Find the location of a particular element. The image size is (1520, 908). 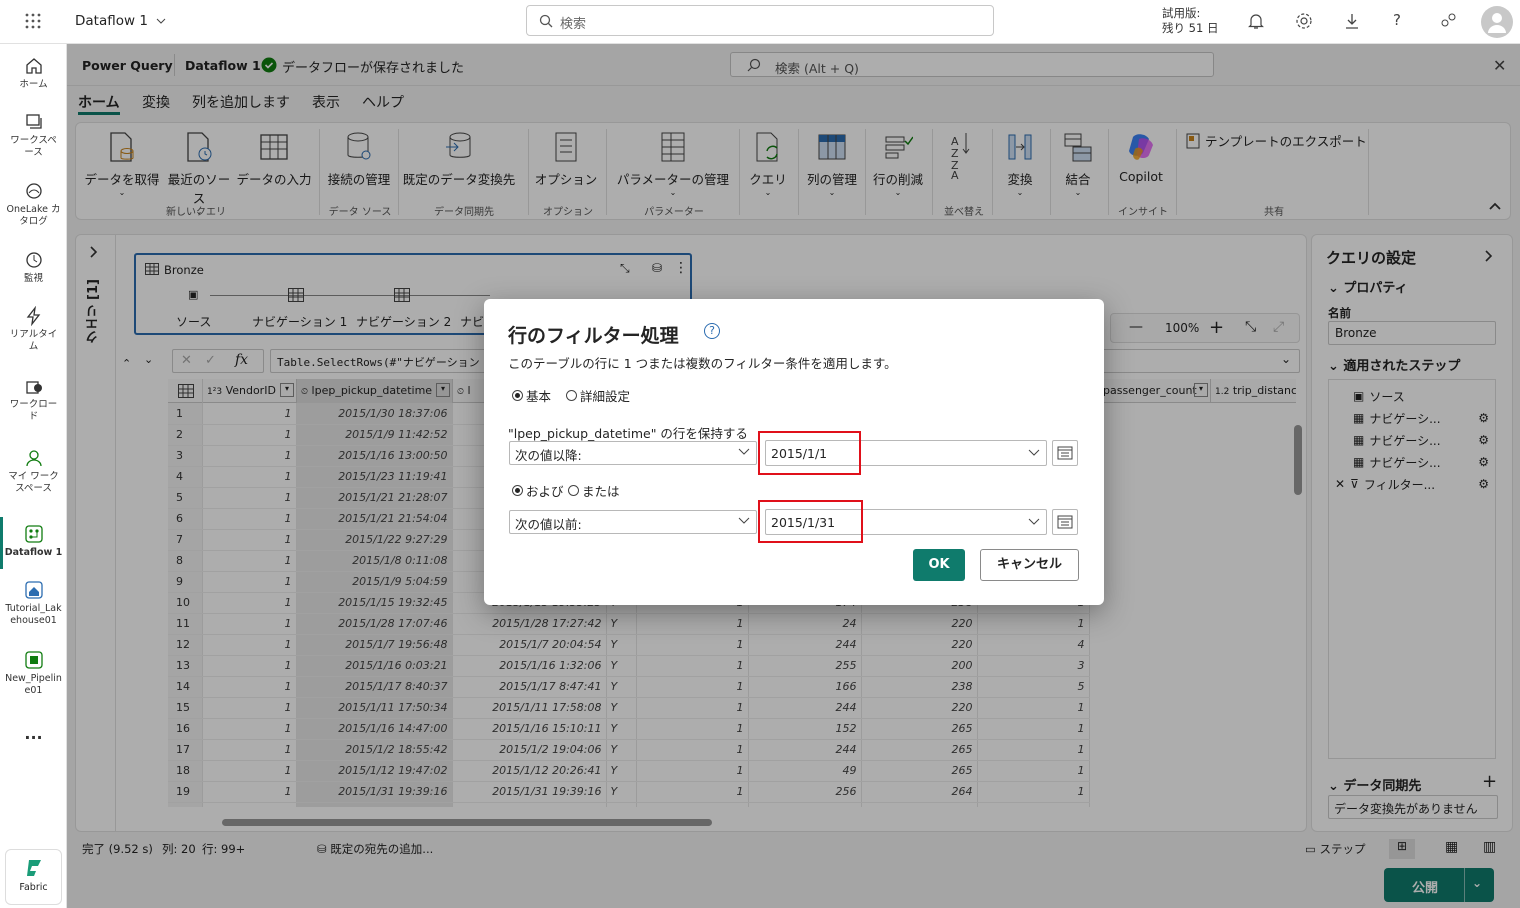

basic-radio: 基本 is located at coordinates (531, 395).